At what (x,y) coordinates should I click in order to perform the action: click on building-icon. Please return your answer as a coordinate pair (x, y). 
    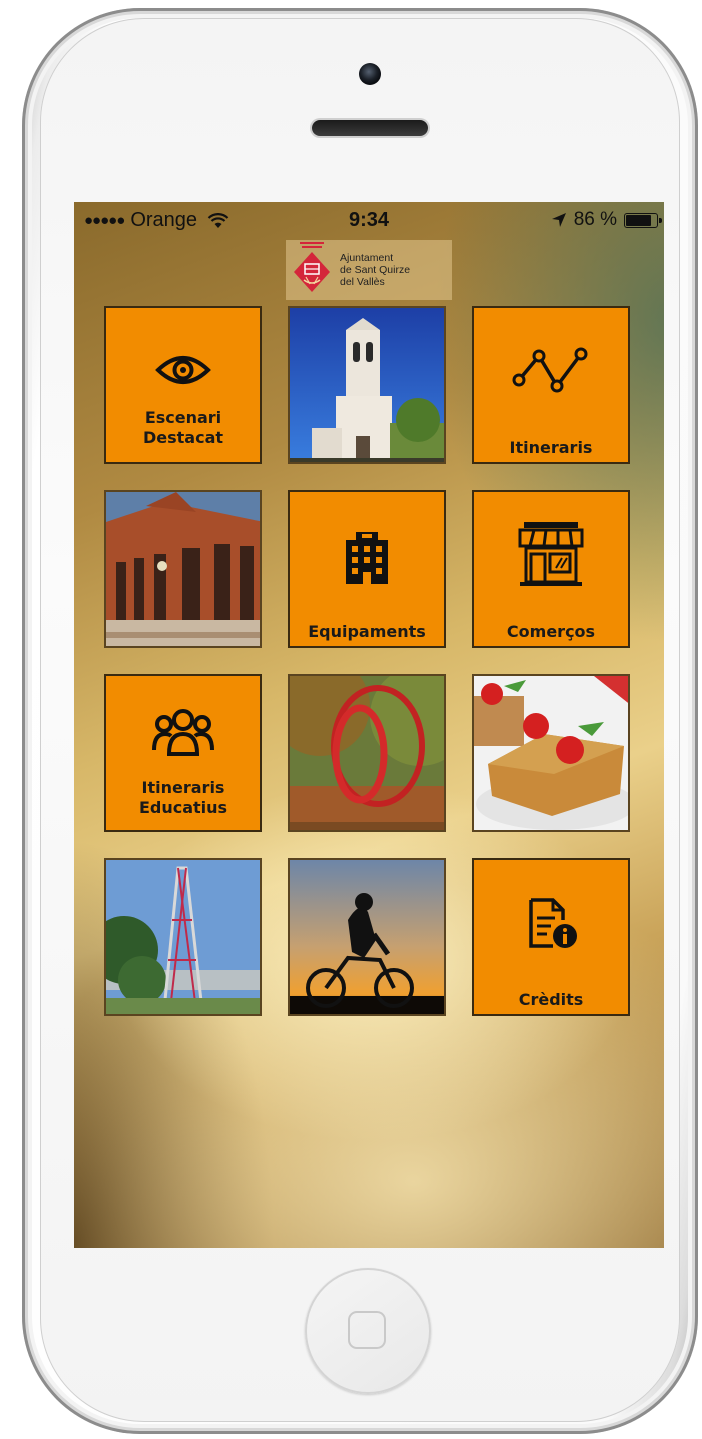
    Looking at the image, I should click on (367, 558).